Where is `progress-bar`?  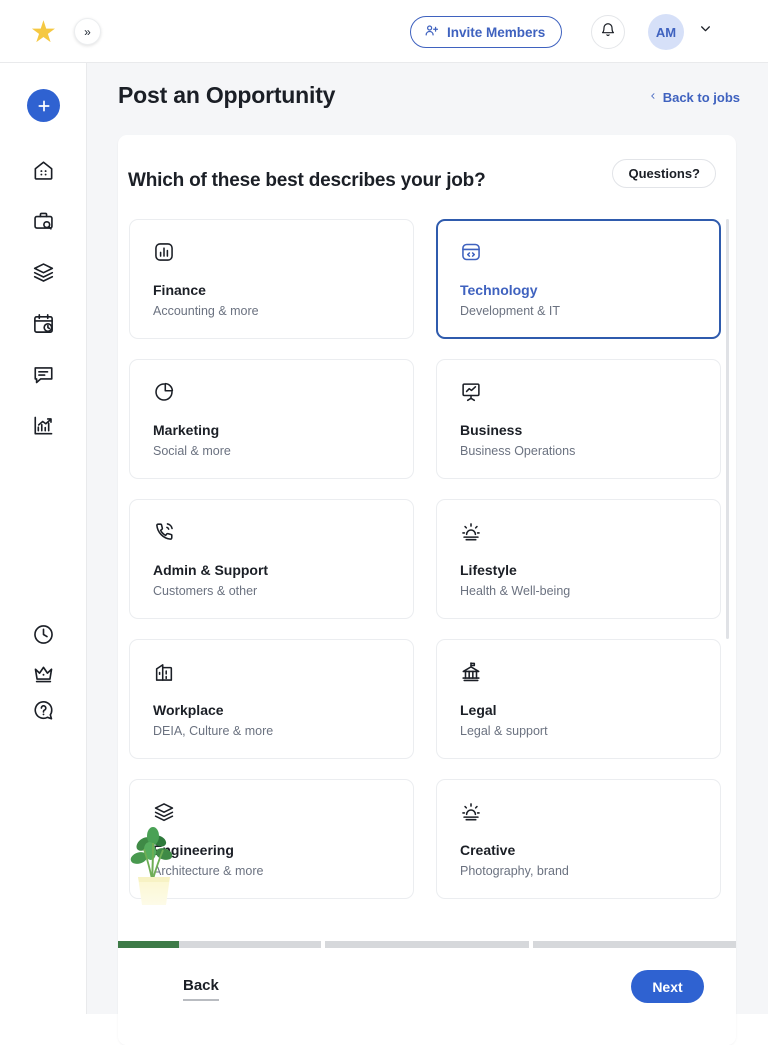
progress-bar is located at coordinates (427, 944).